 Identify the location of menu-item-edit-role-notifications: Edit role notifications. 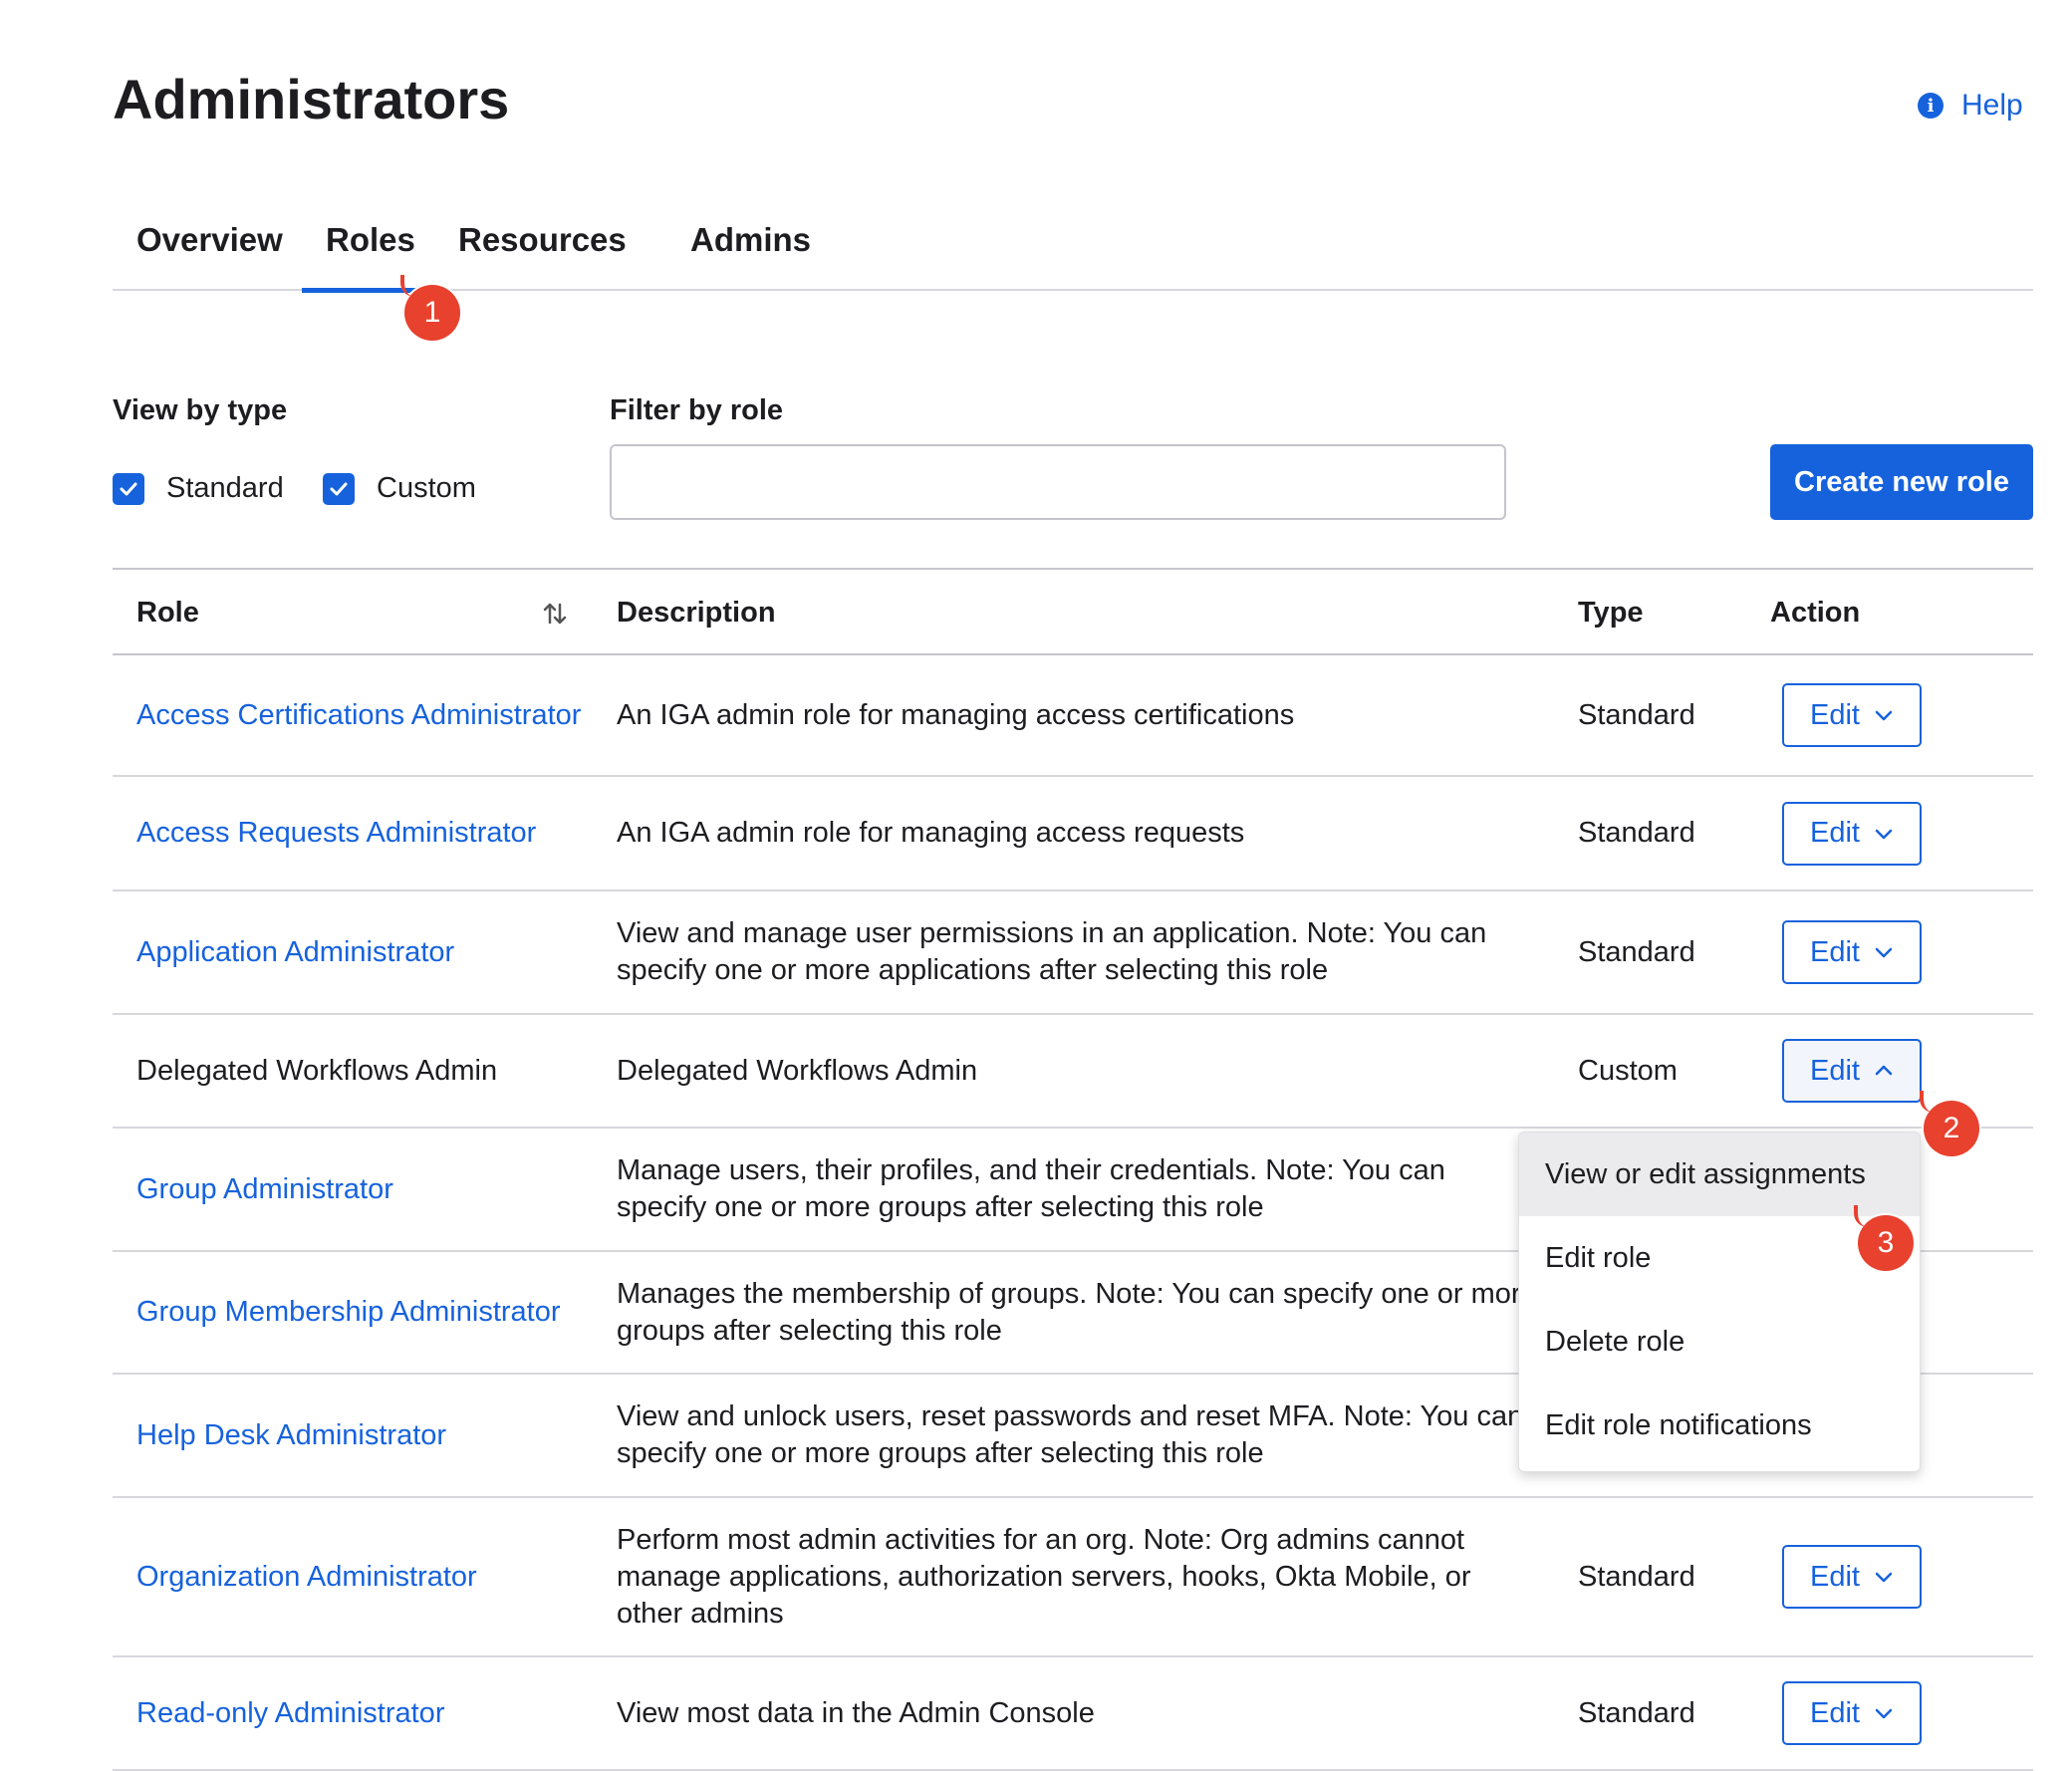
(1719, 1425).